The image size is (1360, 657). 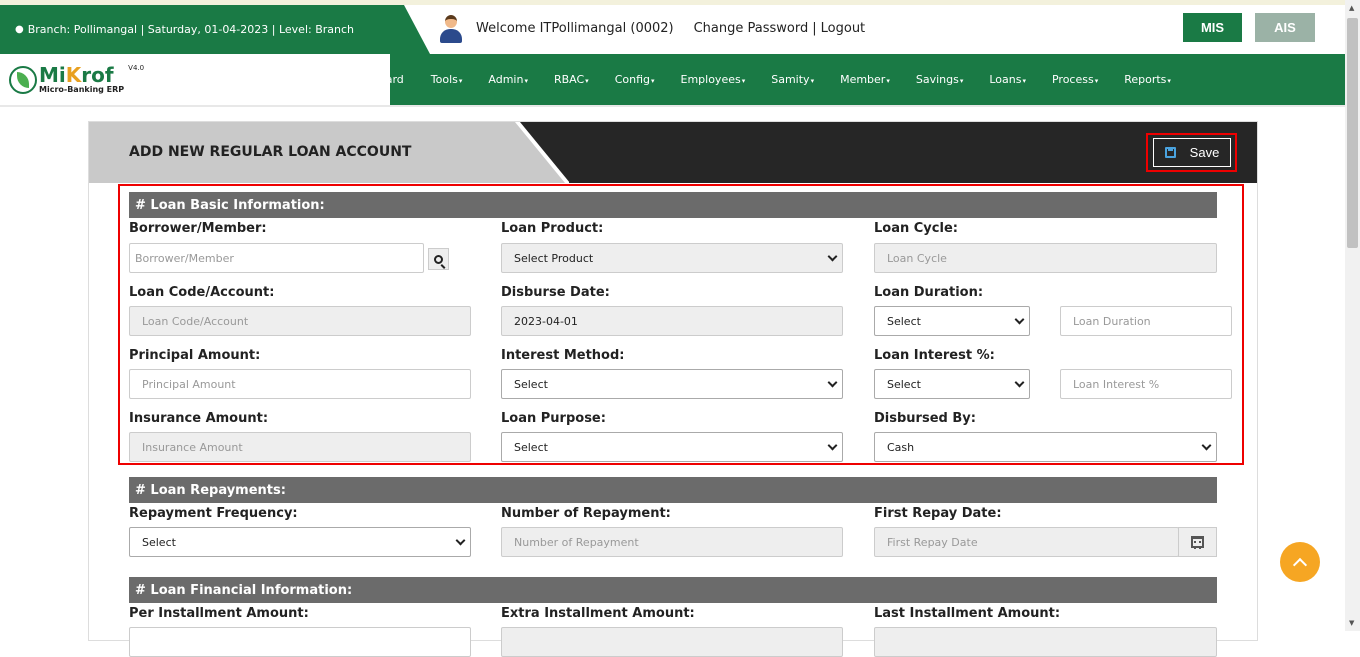 I want to click on calendar-button, so click(x=1197, y=542).